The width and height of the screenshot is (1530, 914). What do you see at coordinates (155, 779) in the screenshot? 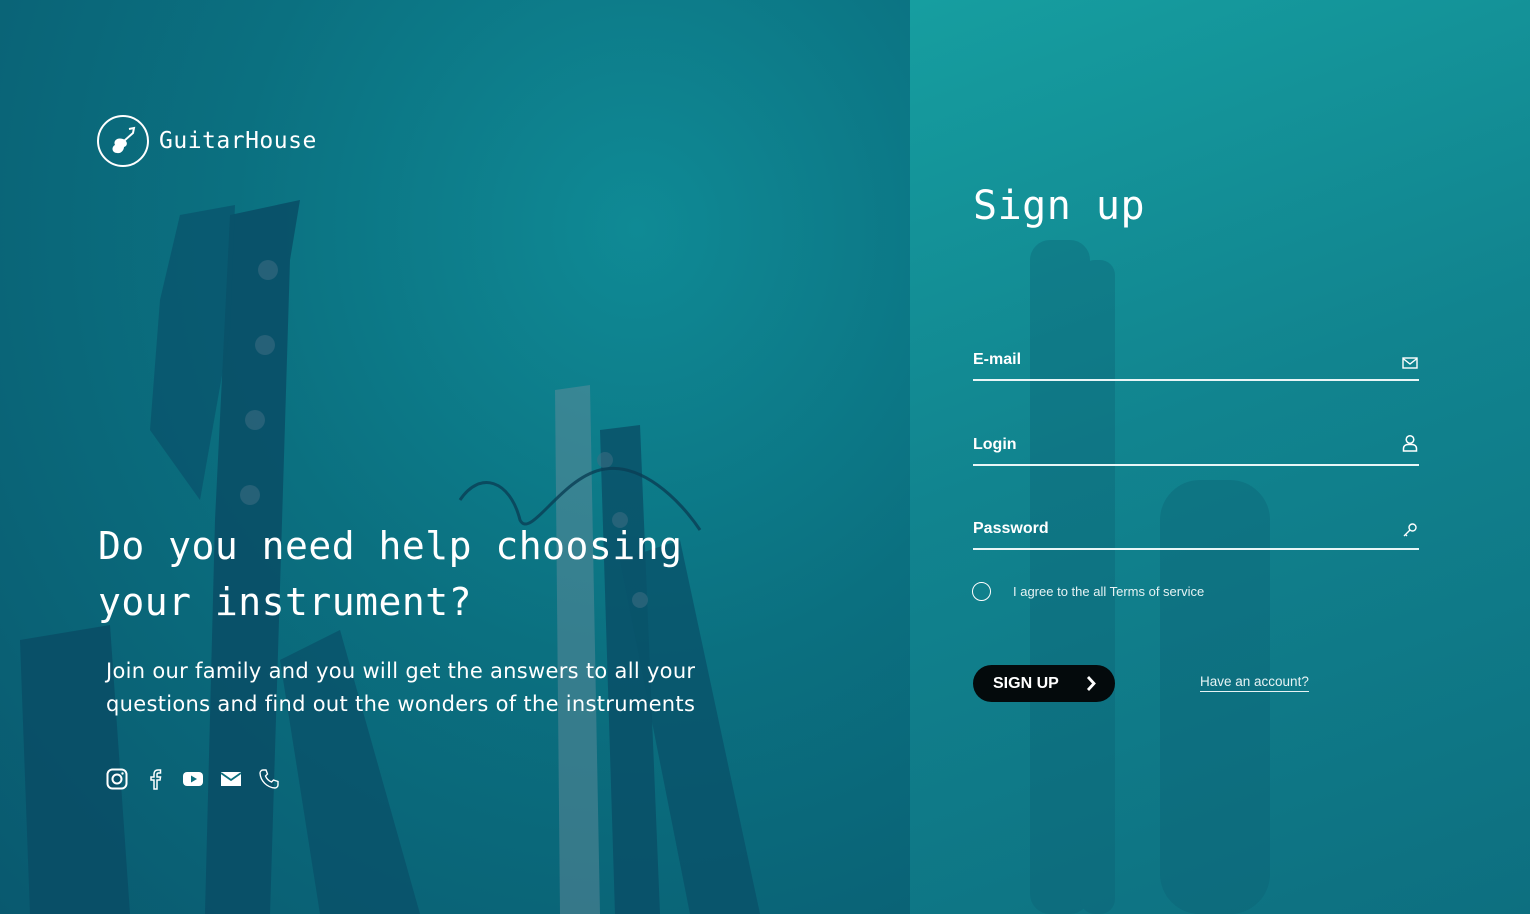
I see `facebook-icon` at bounding box center [155, 779].